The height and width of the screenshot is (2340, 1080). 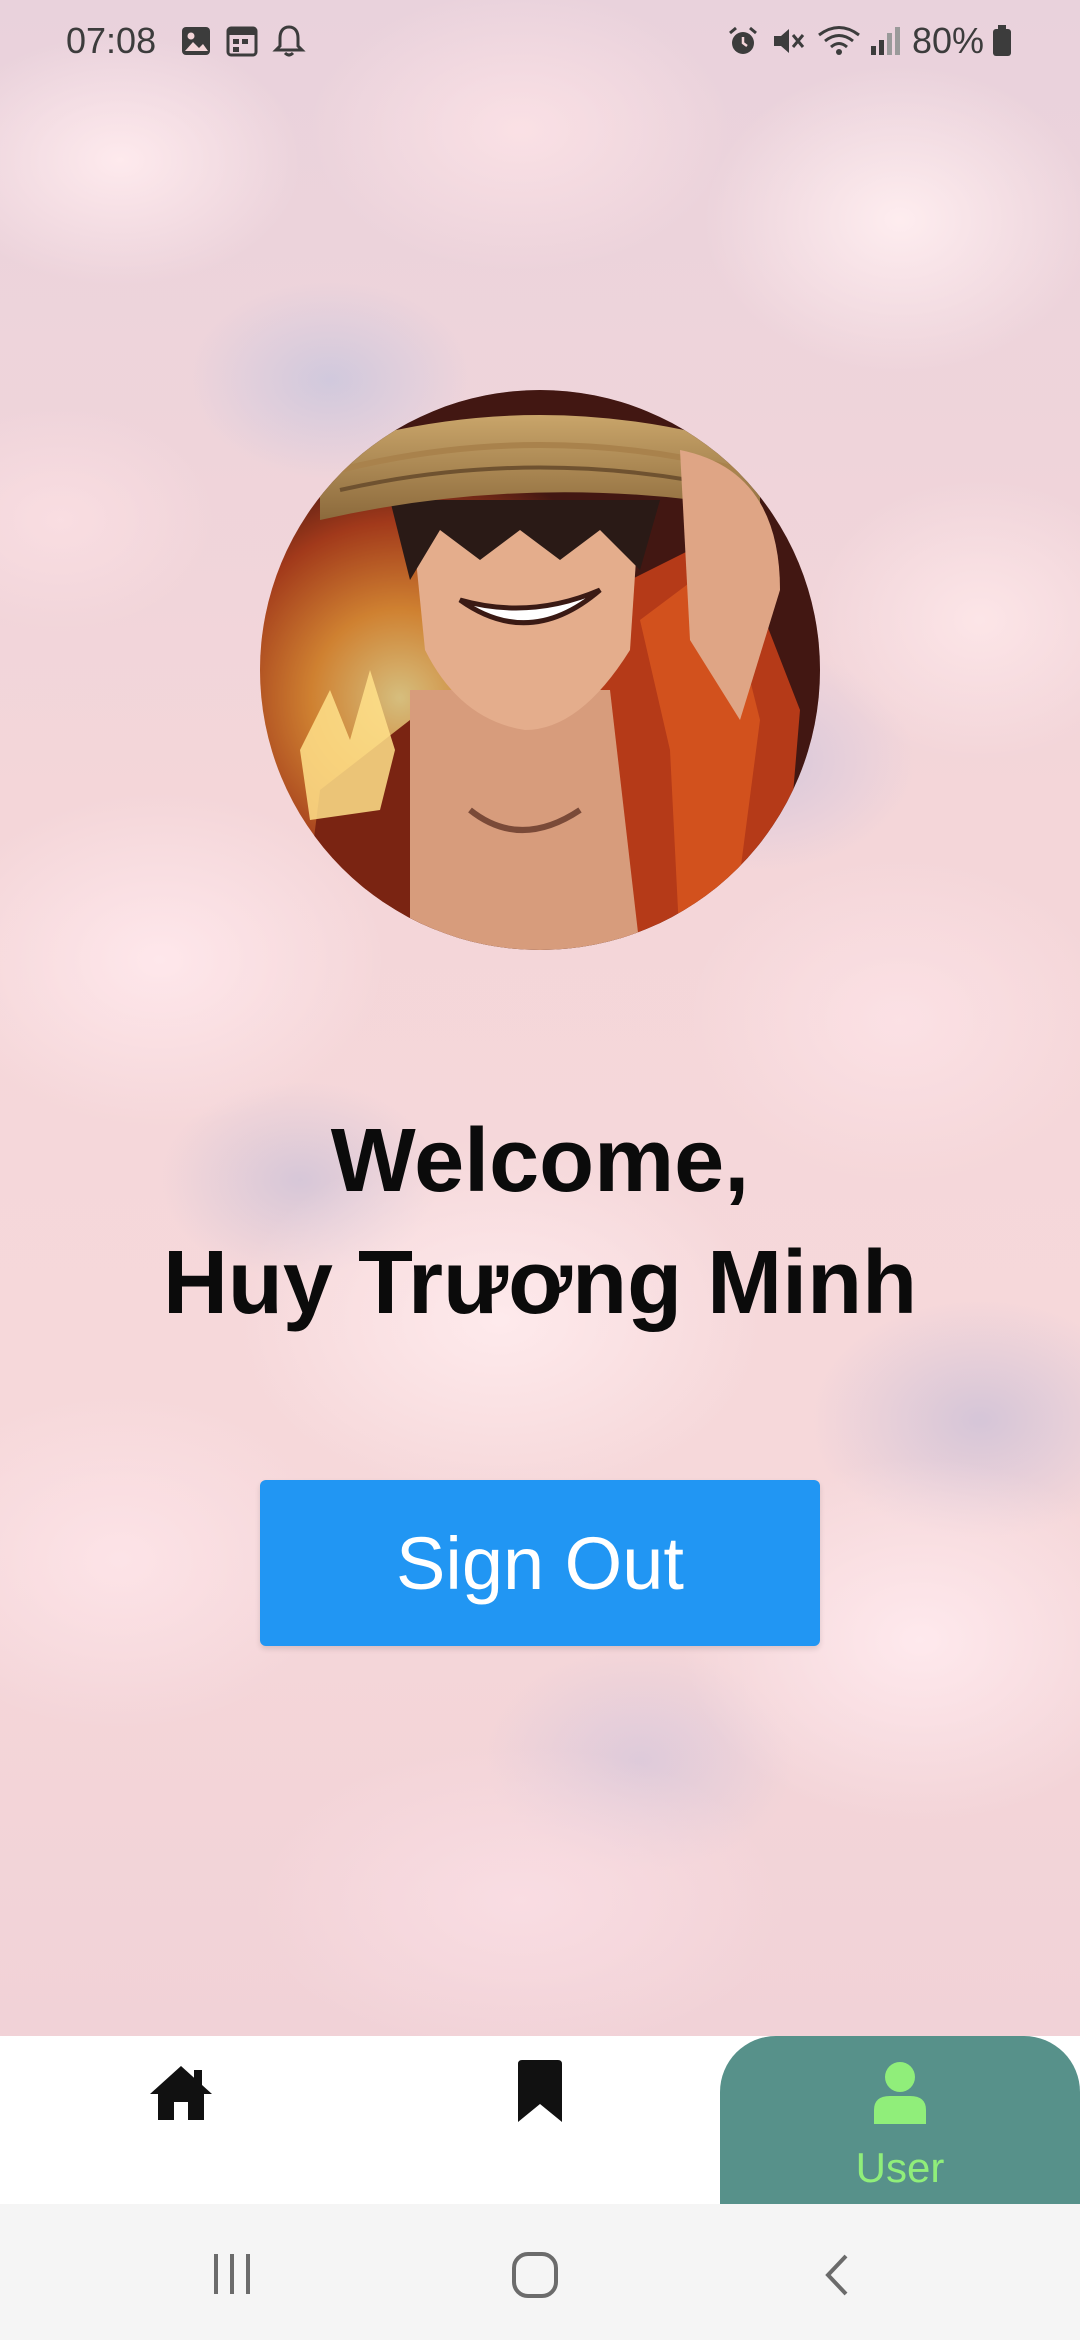 What do you see at coordinates (232, 2274) in the screenshot?
I see `recent-apps-icon` at bounding box center [232, 2274].